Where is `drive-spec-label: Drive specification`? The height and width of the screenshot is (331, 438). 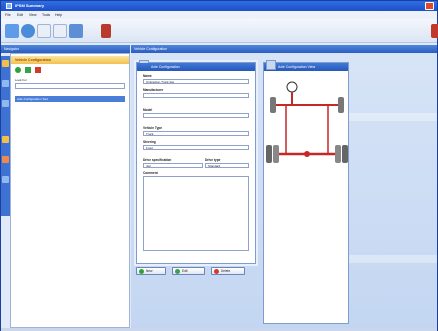
drive-spec-label: Drive specification is located at coordinates (157, 160).